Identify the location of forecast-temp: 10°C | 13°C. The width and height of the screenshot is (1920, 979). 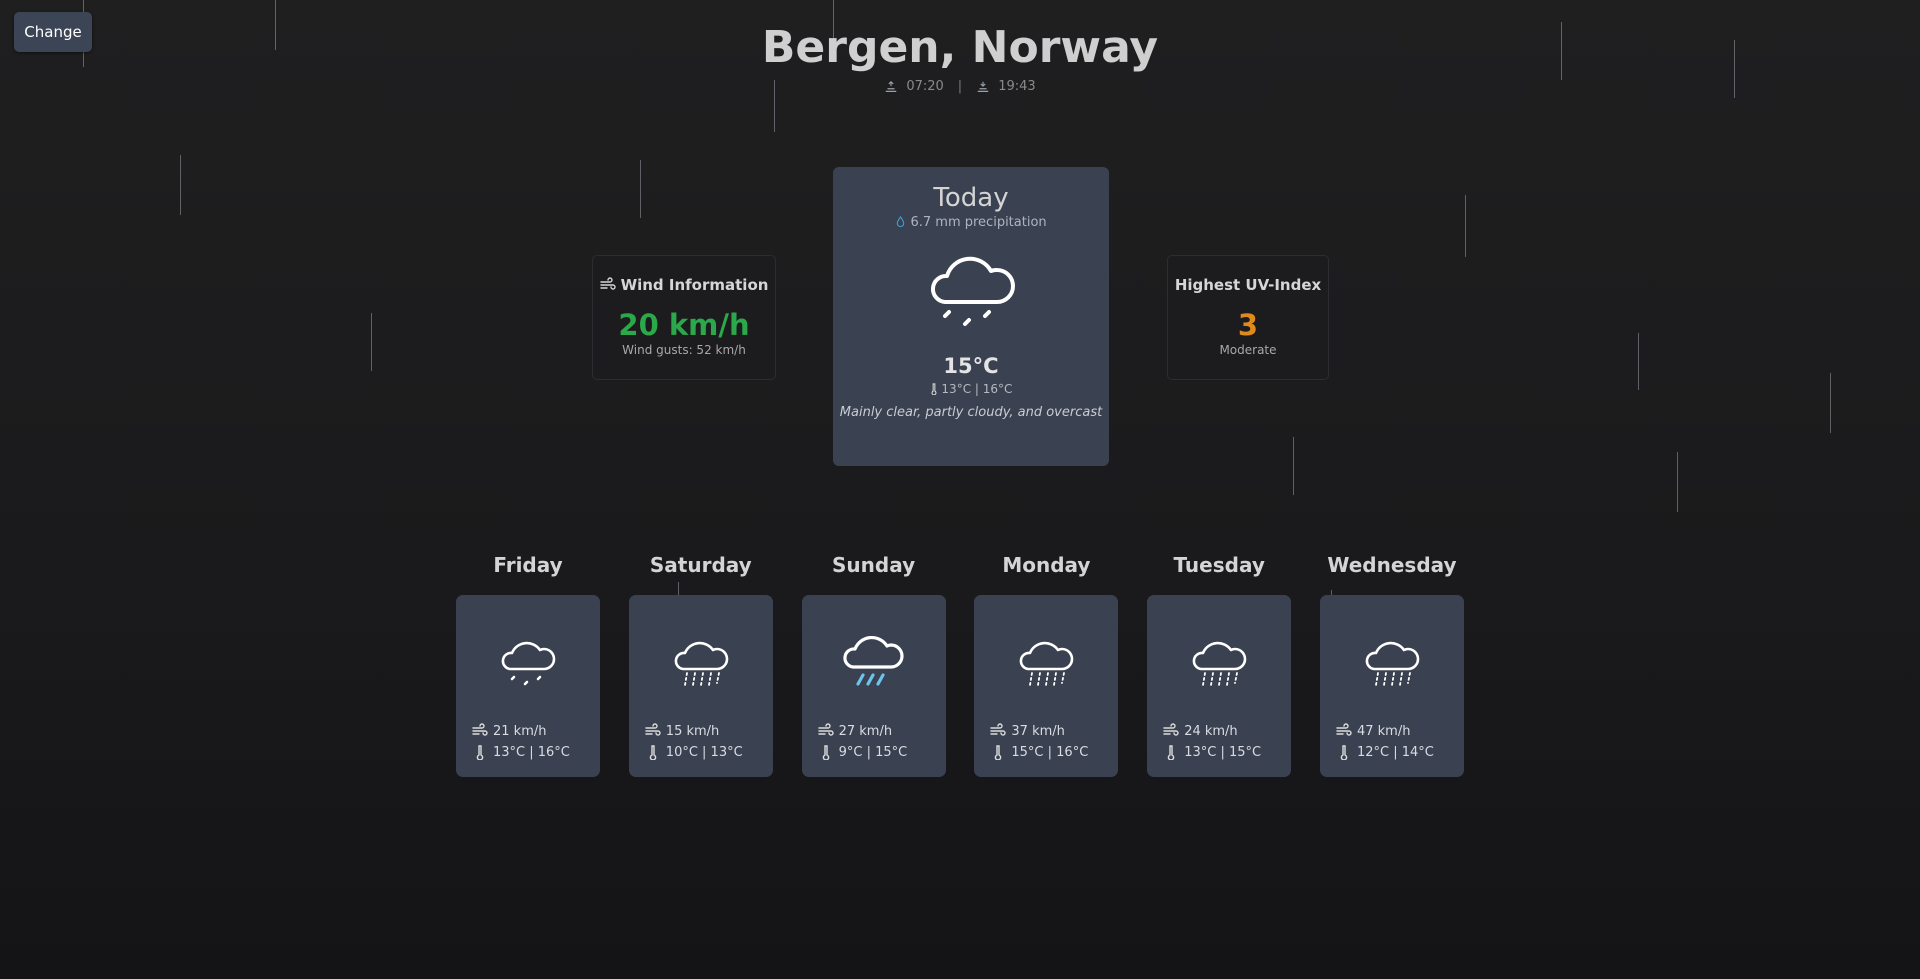
(694, 752).